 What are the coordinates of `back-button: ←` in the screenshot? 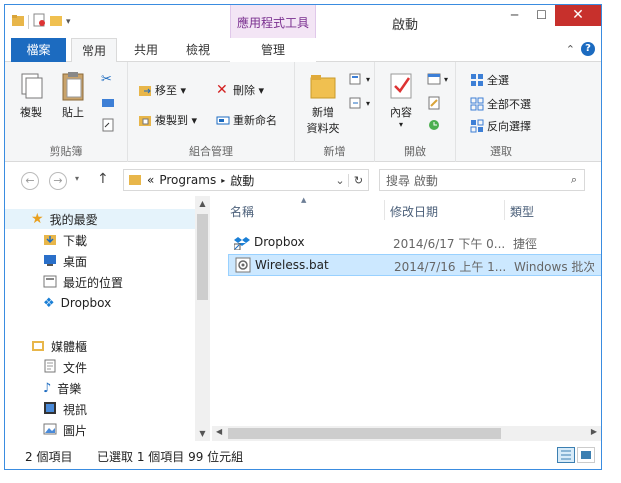 It's located at (30, 181).